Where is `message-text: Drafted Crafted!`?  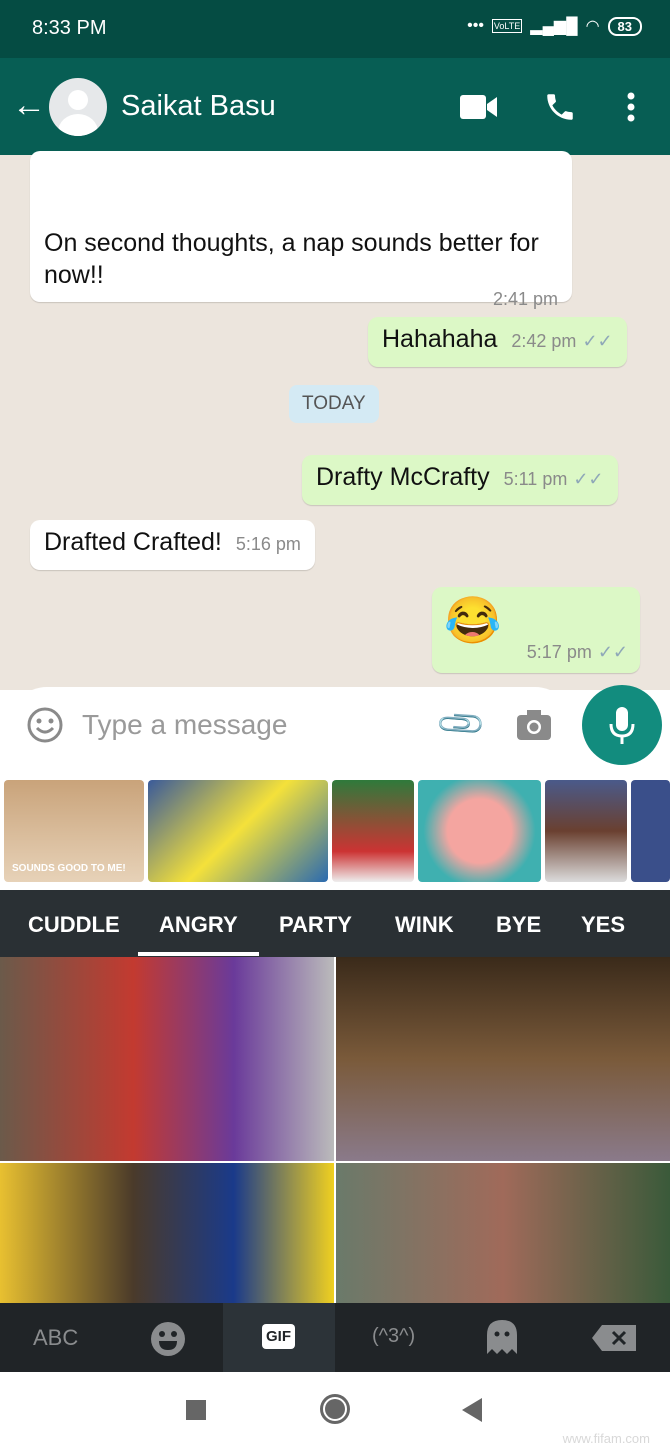 message-text: Drafted Crafted! is located at coordinates (133, 542).